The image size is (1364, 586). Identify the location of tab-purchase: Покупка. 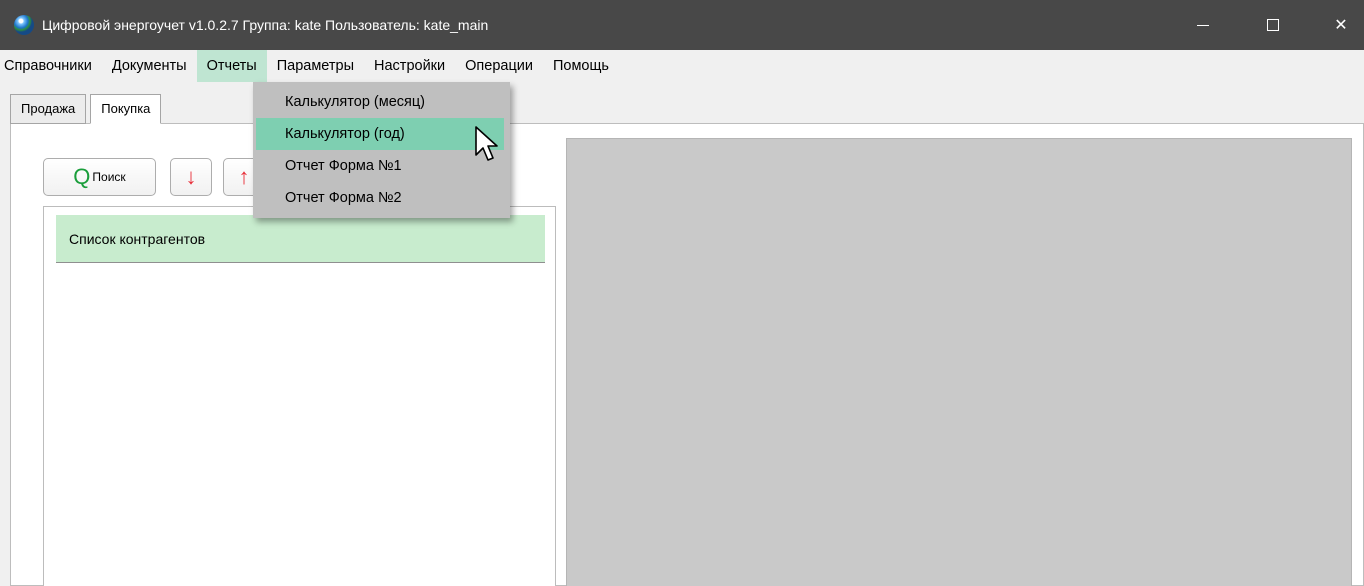
(126, 109).